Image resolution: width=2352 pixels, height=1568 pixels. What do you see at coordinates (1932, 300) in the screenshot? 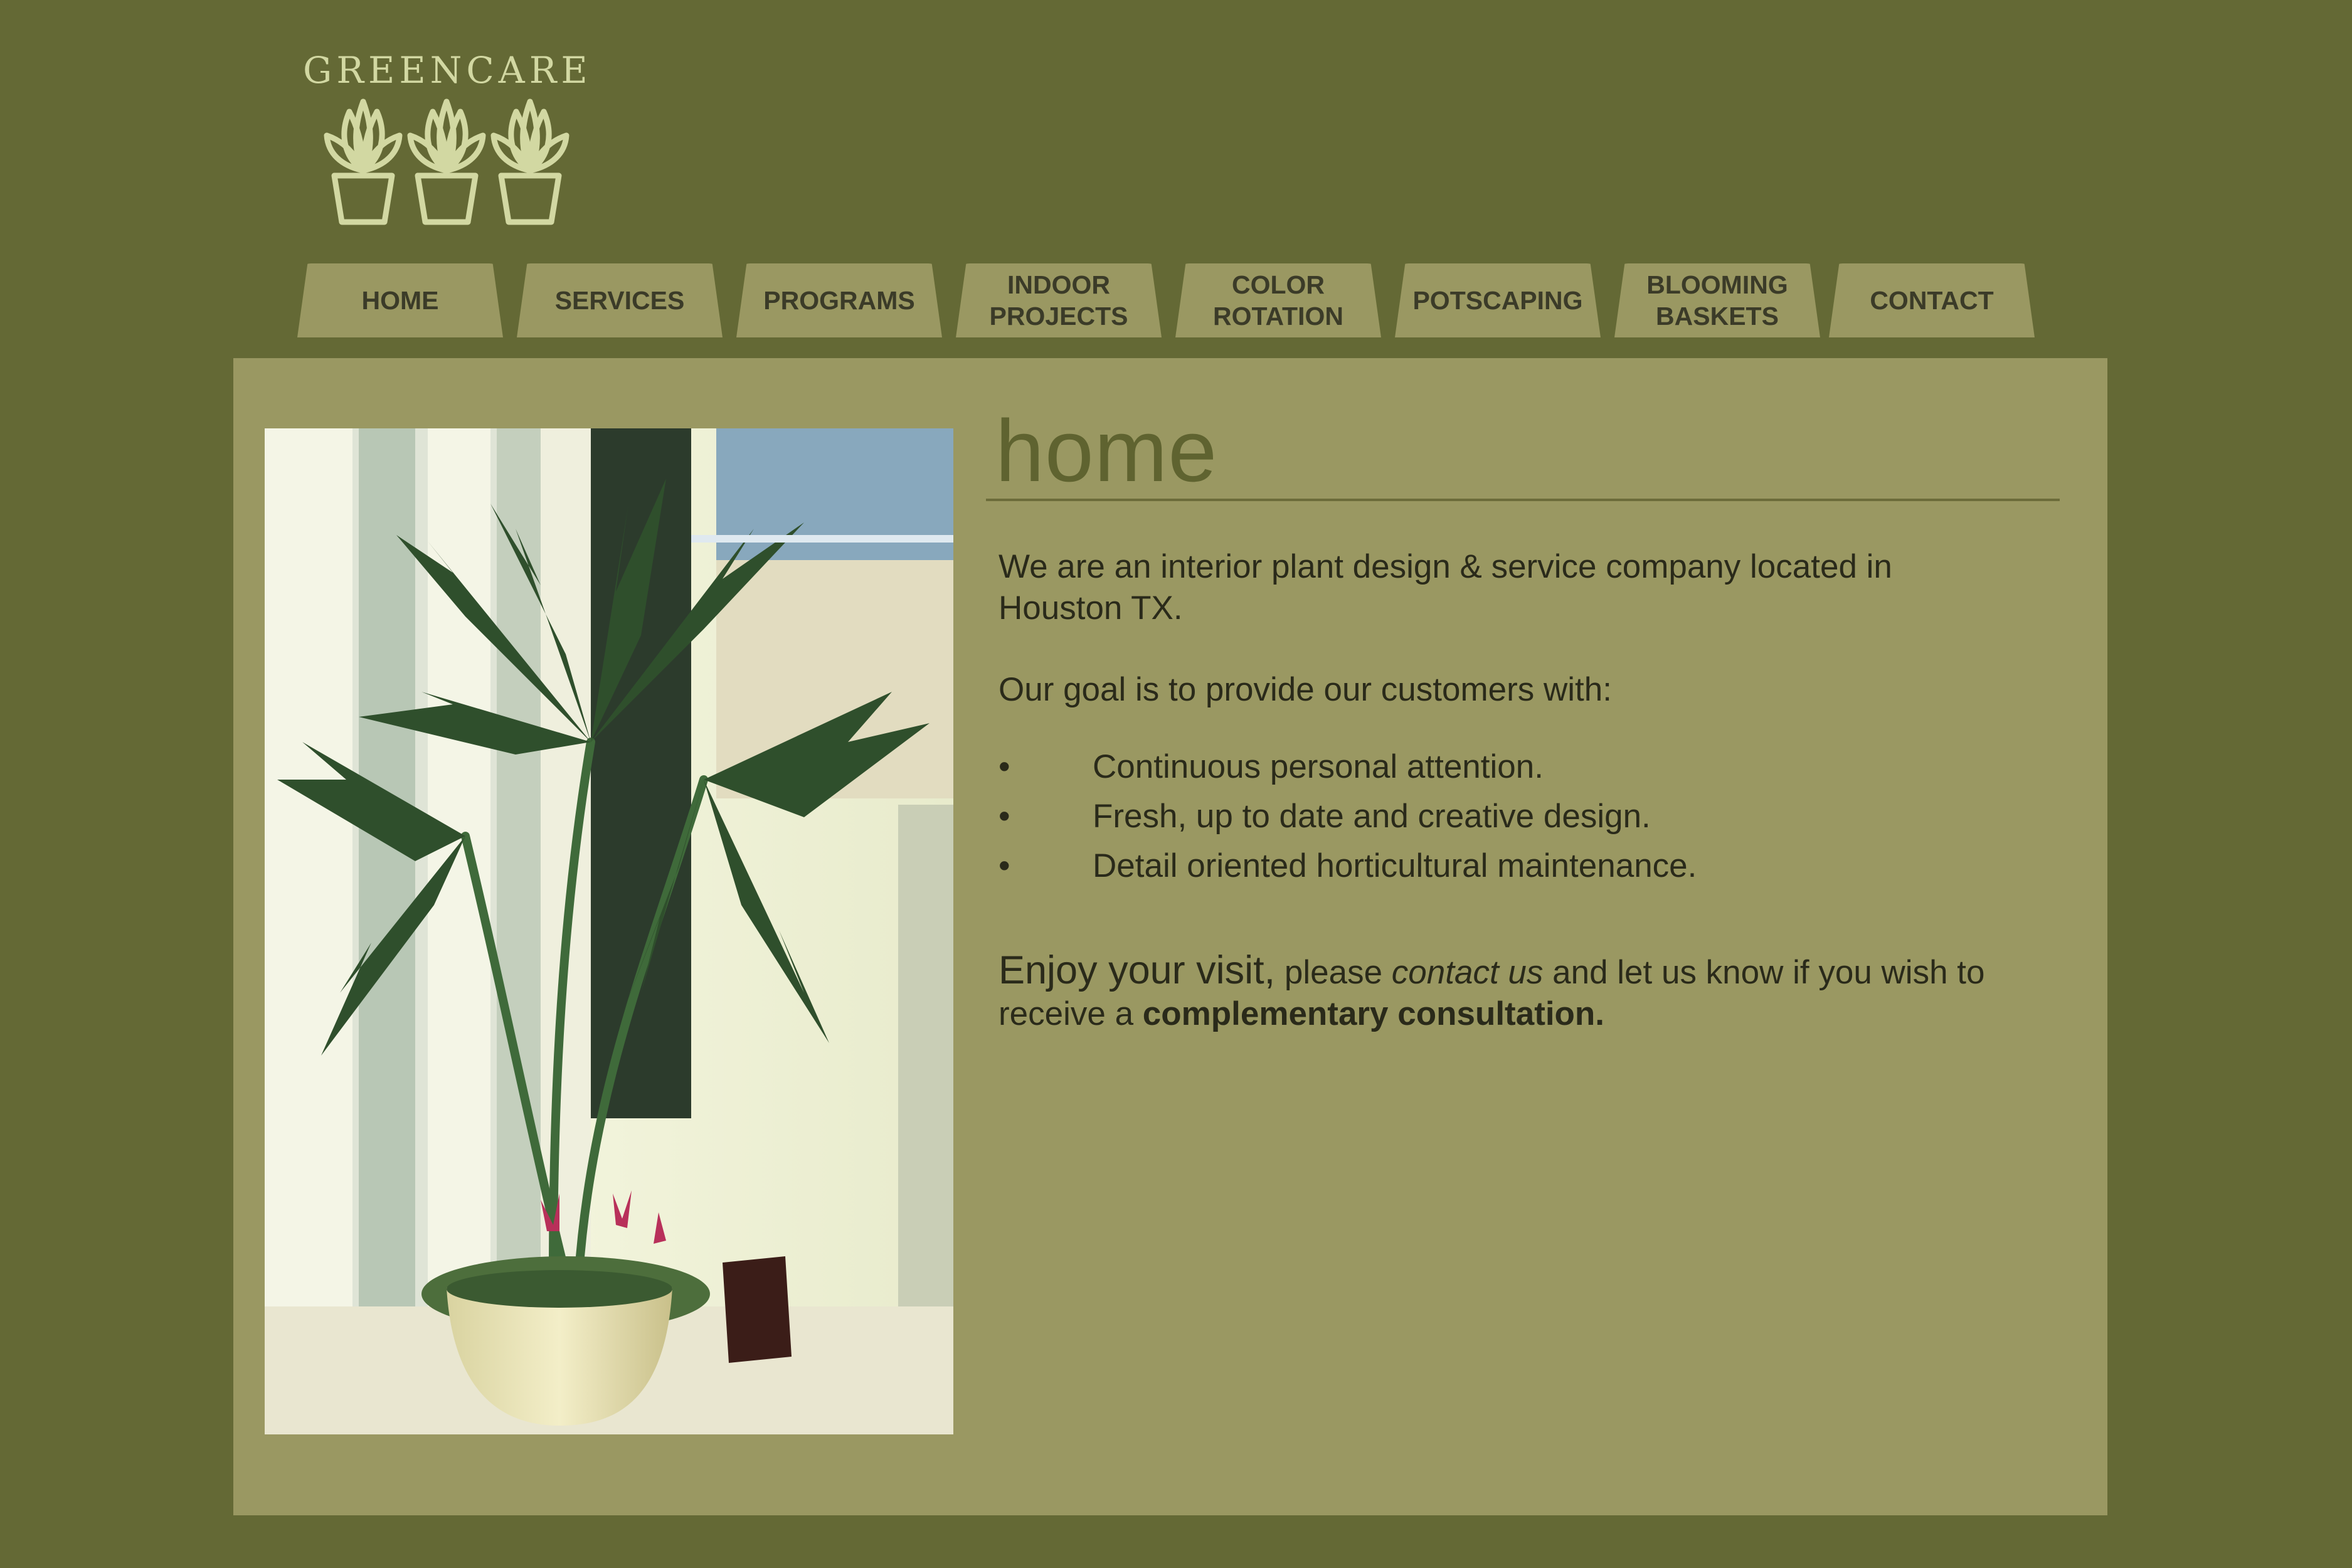
I see `nav-tab-contact: CONTACT` at bounding box center [1932, 300].